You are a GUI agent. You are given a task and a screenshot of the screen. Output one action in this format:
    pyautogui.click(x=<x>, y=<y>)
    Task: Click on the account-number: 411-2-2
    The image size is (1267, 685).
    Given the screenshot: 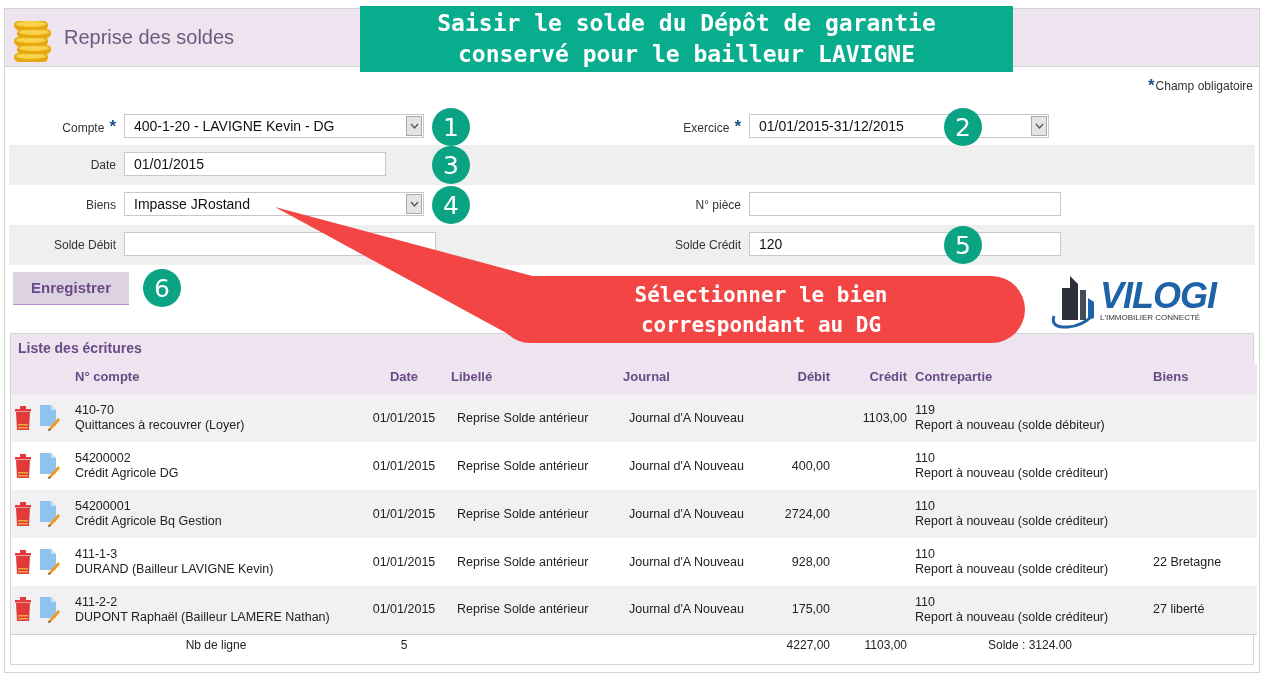 What is the action you would take?
    pyautogui.click(x=97, y=602)
    